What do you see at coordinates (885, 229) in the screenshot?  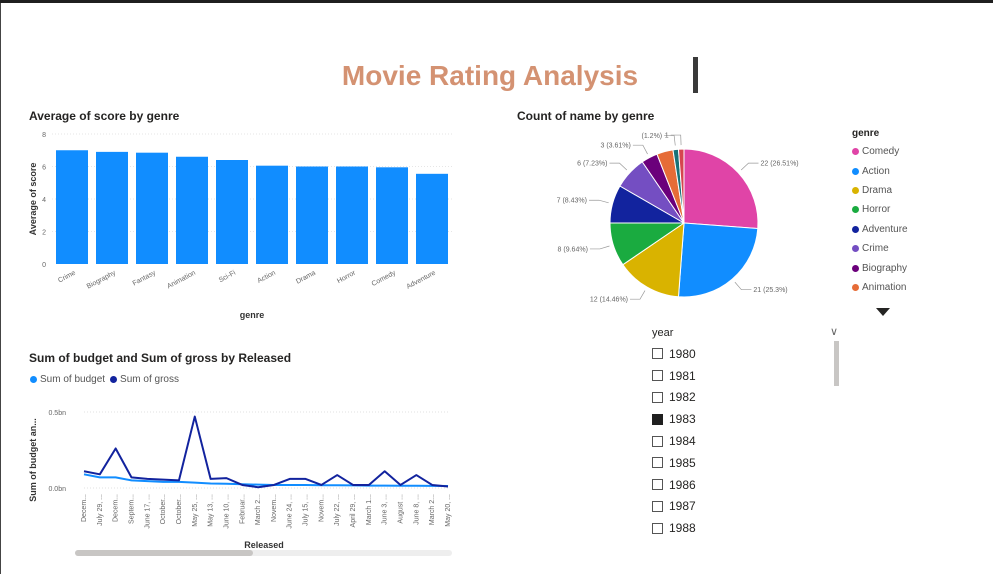 I see `legend-label: Adventure` at bounding box center [885, 229].